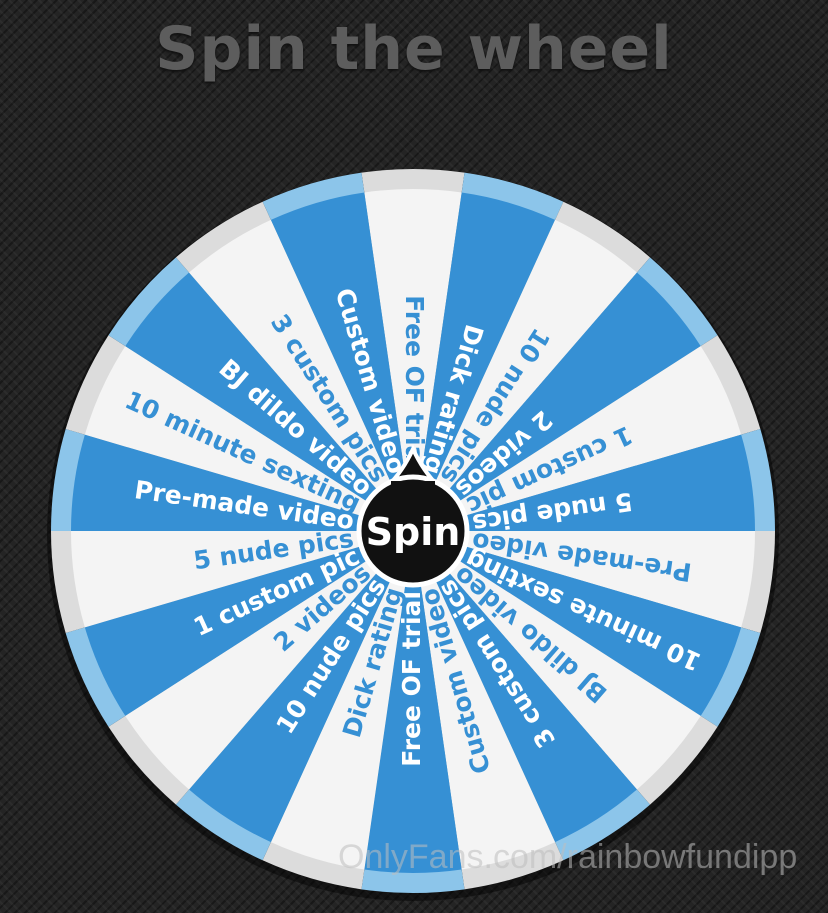  Describe the element at coordinates (568, 857) in the screenshot. I see `watermark: OnlyFans.com/rainbowfundipp` at that location.